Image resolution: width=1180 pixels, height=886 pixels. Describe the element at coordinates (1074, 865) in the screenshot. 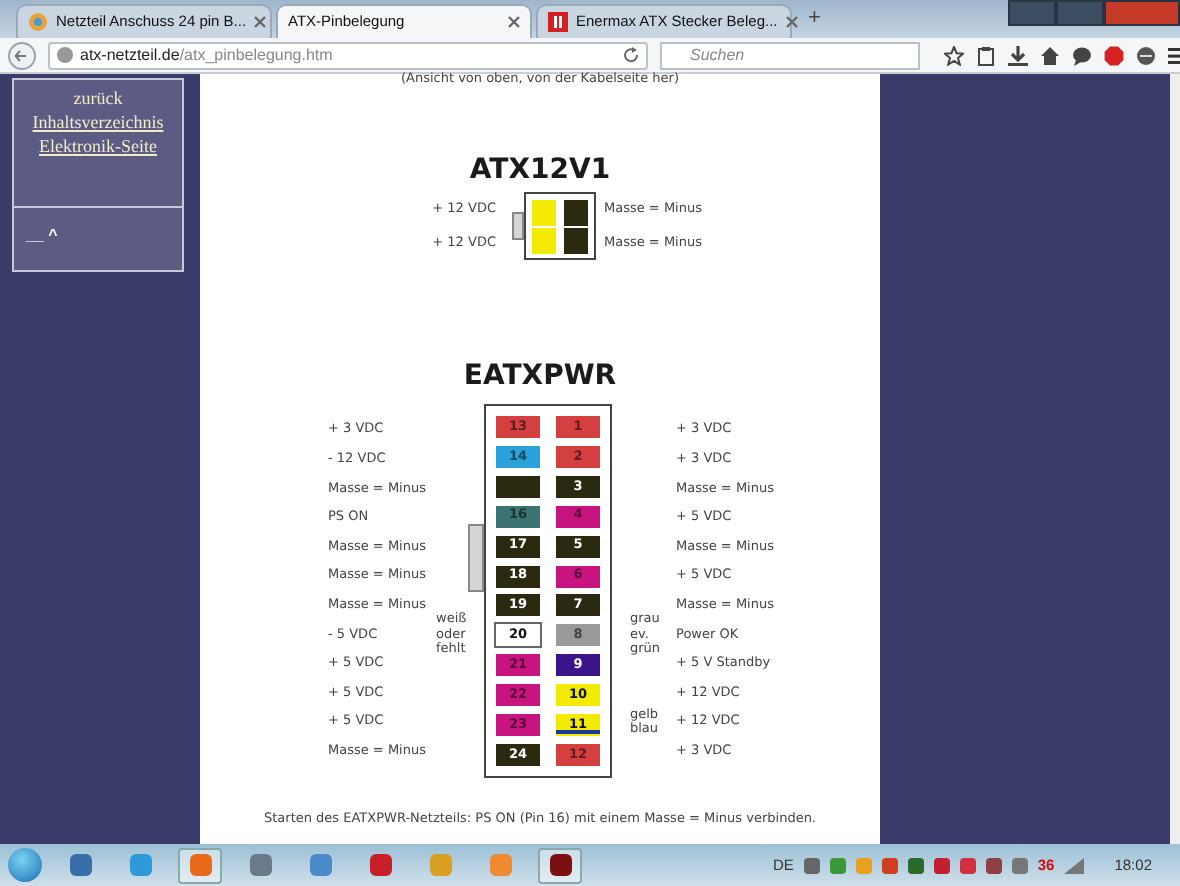

I see `signal-icon` at that location.